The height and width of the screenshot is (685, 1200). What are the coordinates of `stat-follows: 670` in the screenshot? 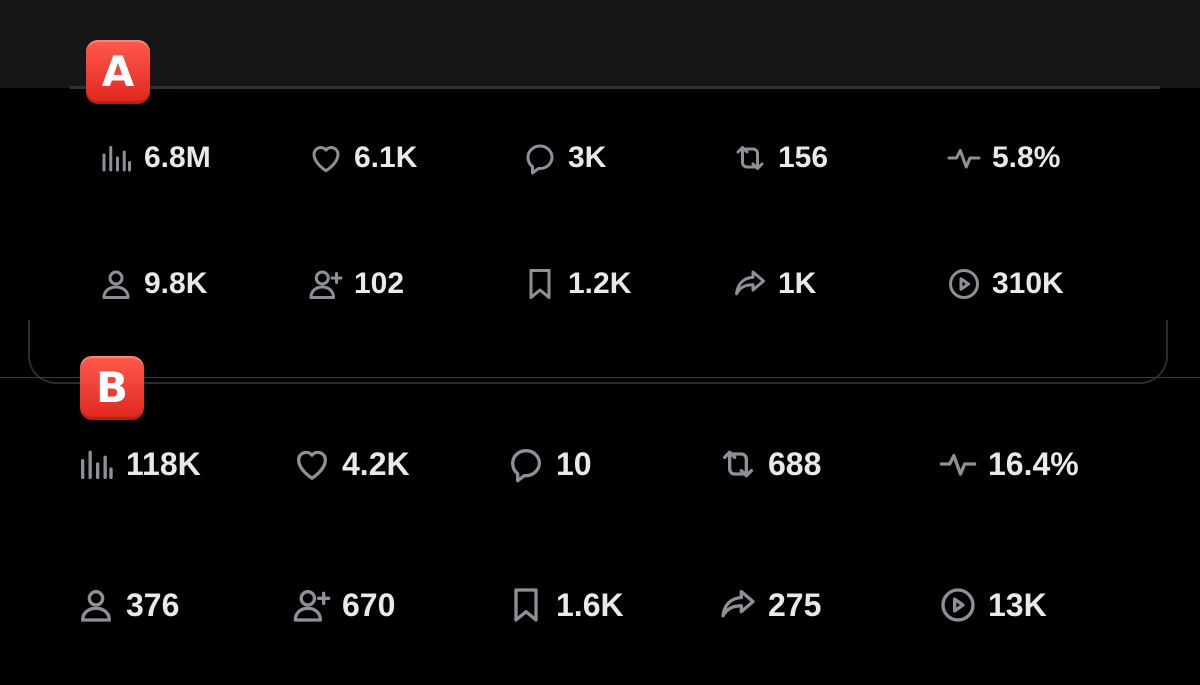 It's located at (342, 605).